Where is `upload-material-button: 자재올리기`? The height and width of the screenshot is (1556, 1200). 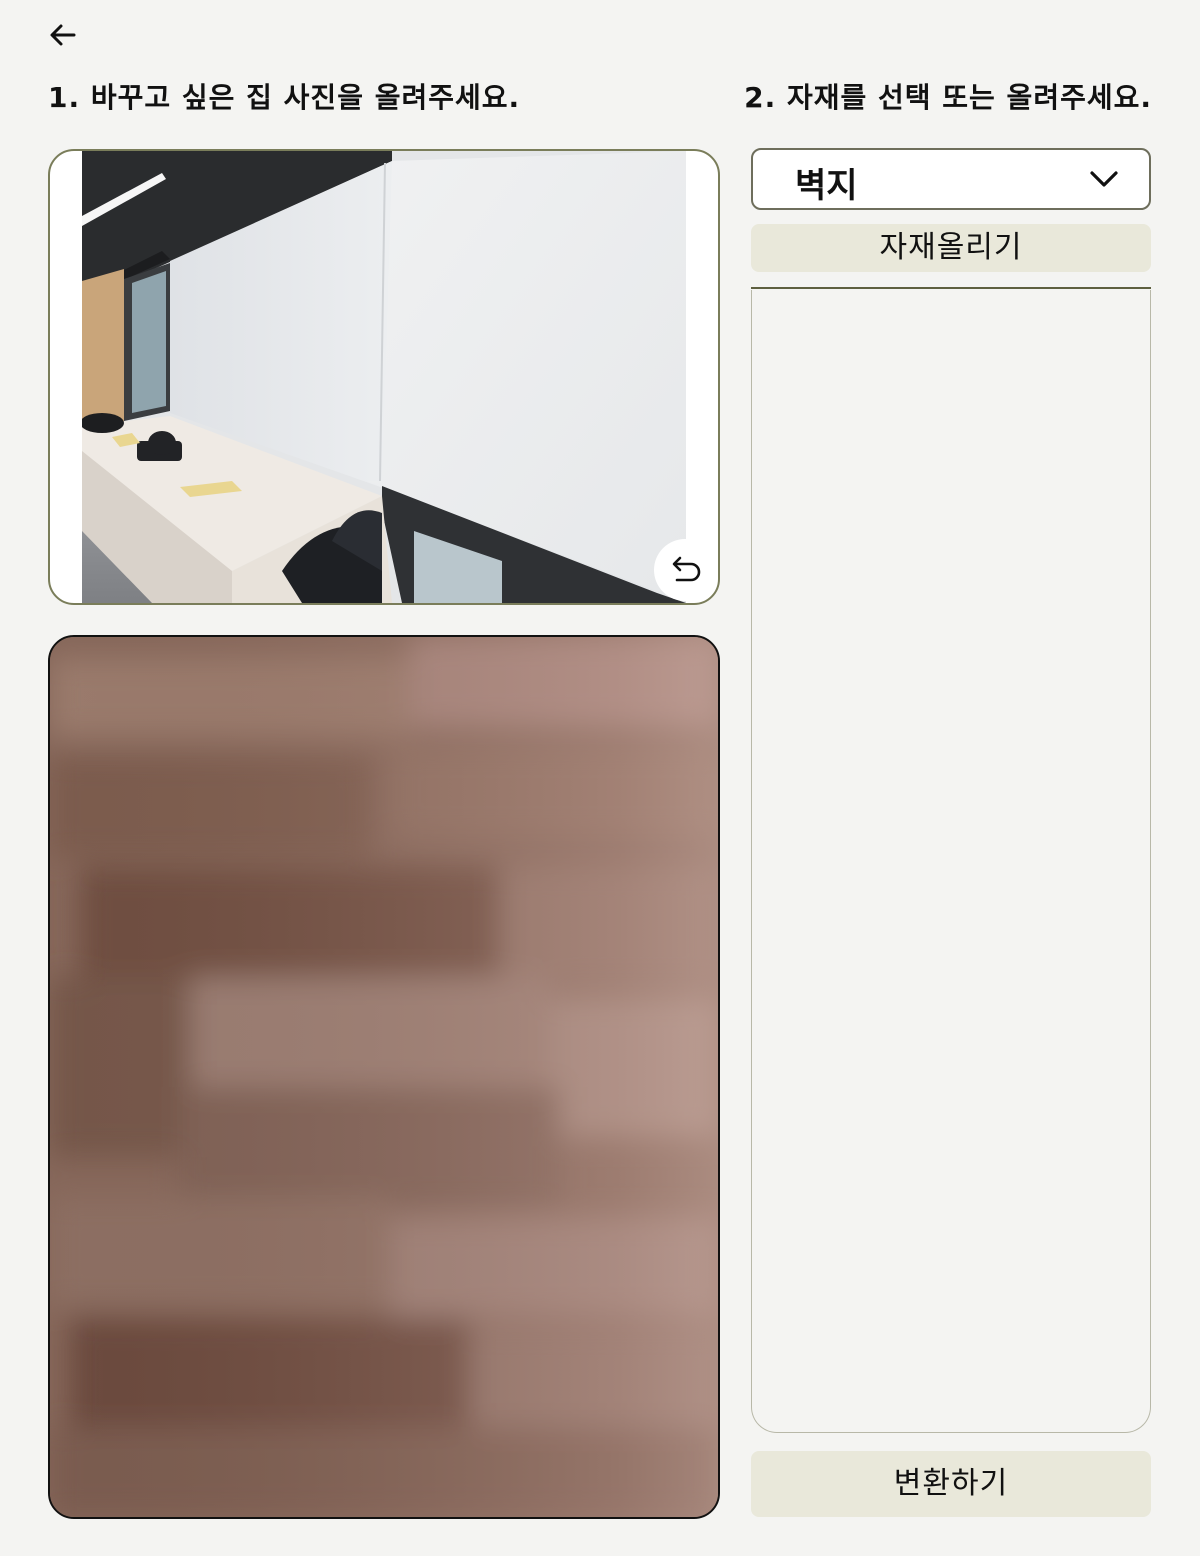
upload-material-button: 자재올리기 is located at coordinates (951, 248).